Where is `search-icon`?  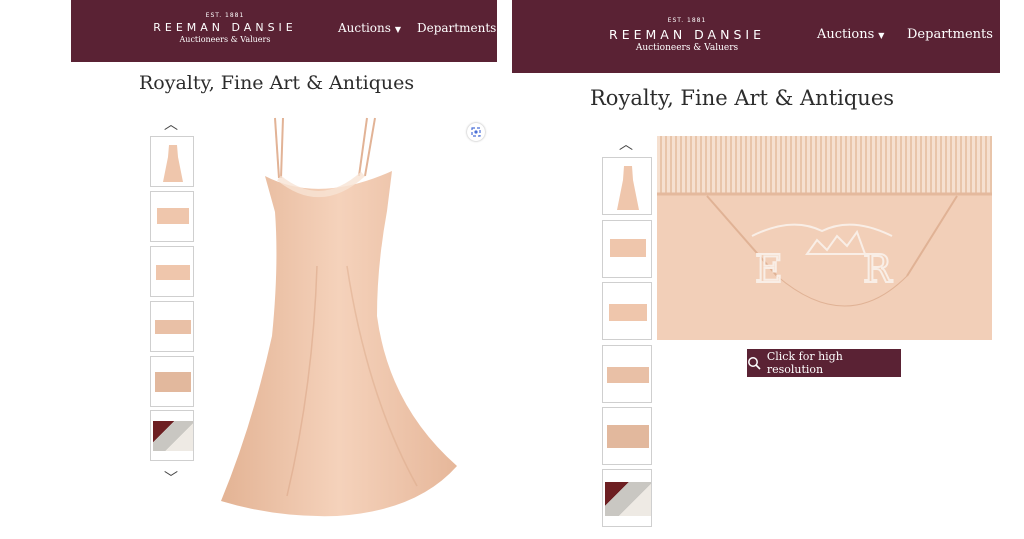 search-icon is located at coordinates (754, 363).